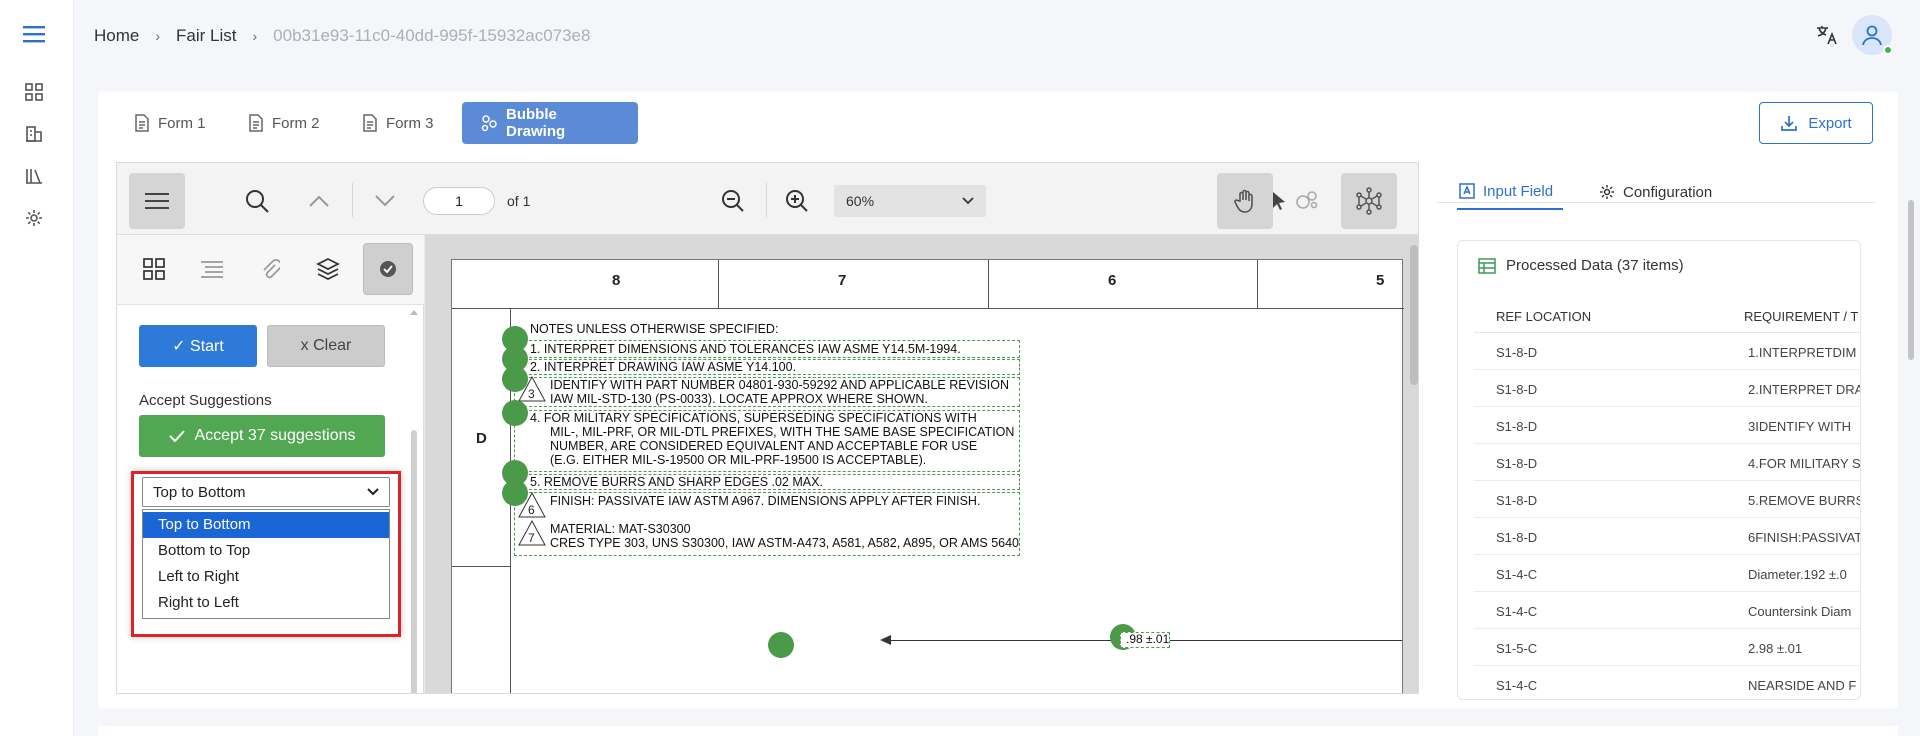  What do you see at coordinates (319, 201) in the screenshot?
I see `previous-page-button` at bounding box center [319, 201].